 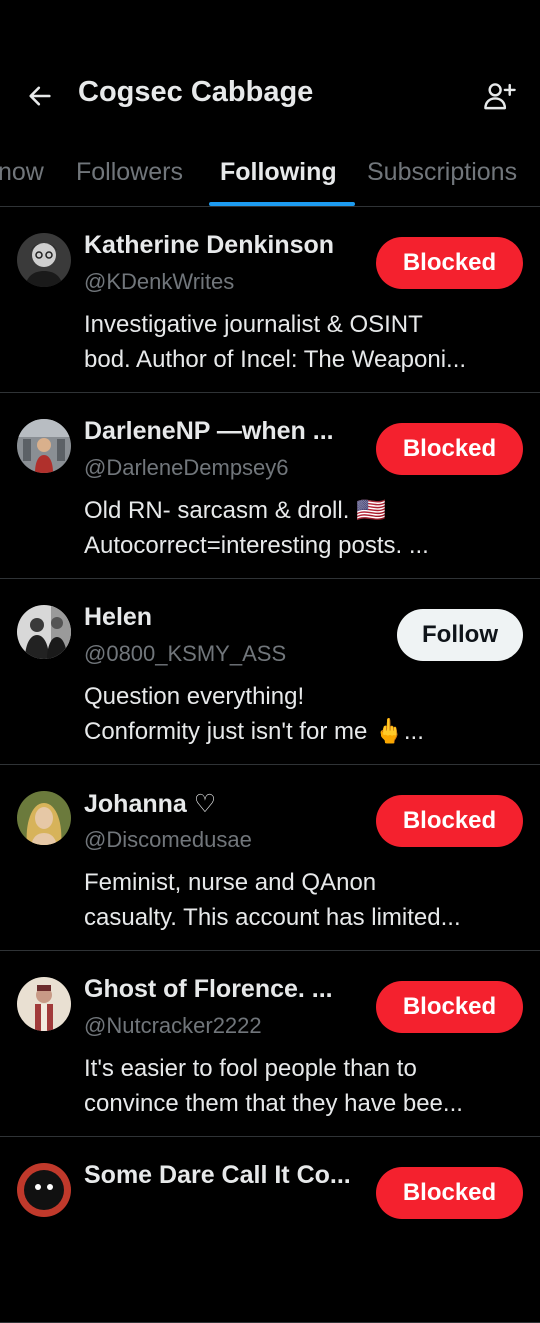 I want to click on user-name: Johanna ♡, so click(x=150, y=804).